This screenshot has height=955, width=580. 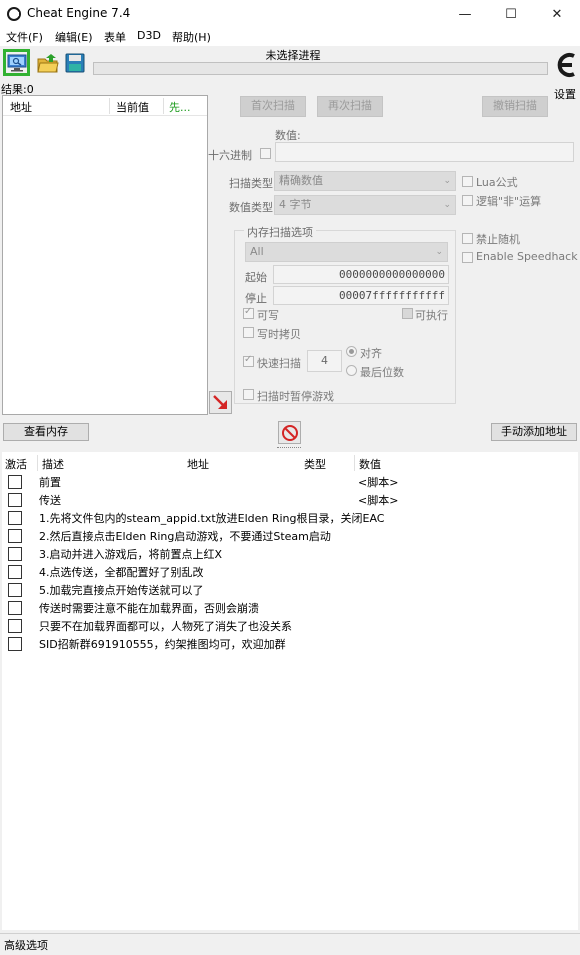 I want to click on row-description: 传送, so click(x=50, y=500).